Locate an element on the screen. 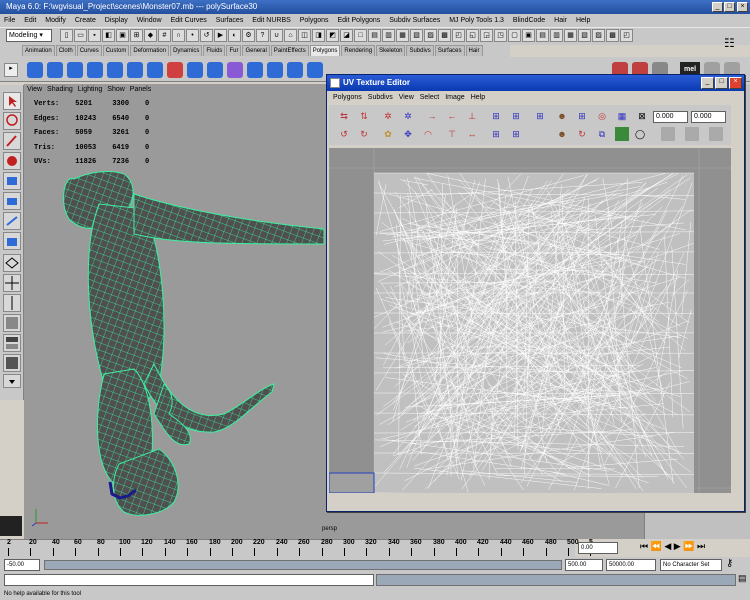 The image size is (750, 600). uv-menu-subdivs: Subdivs is located at coordinates (380, 97).